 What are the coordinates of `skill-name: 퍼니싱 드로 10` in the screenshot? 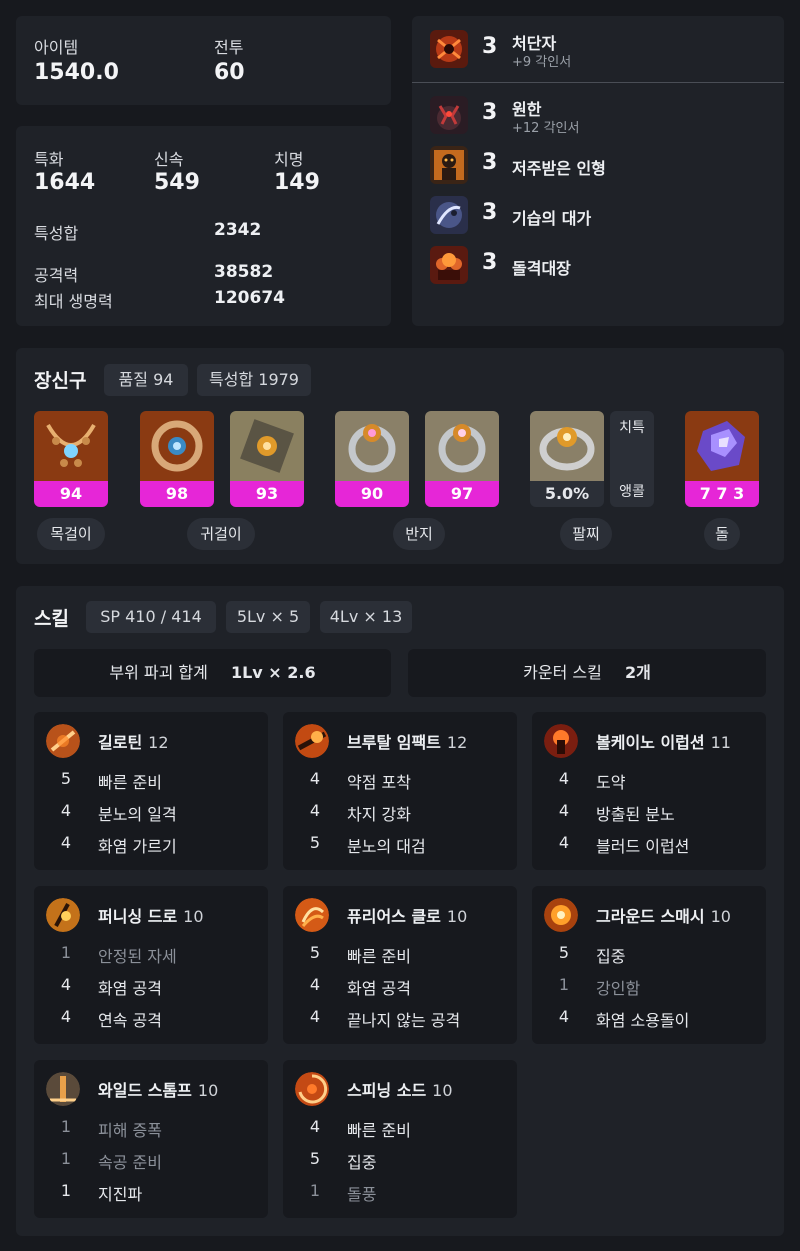 It's located at (151, 916).